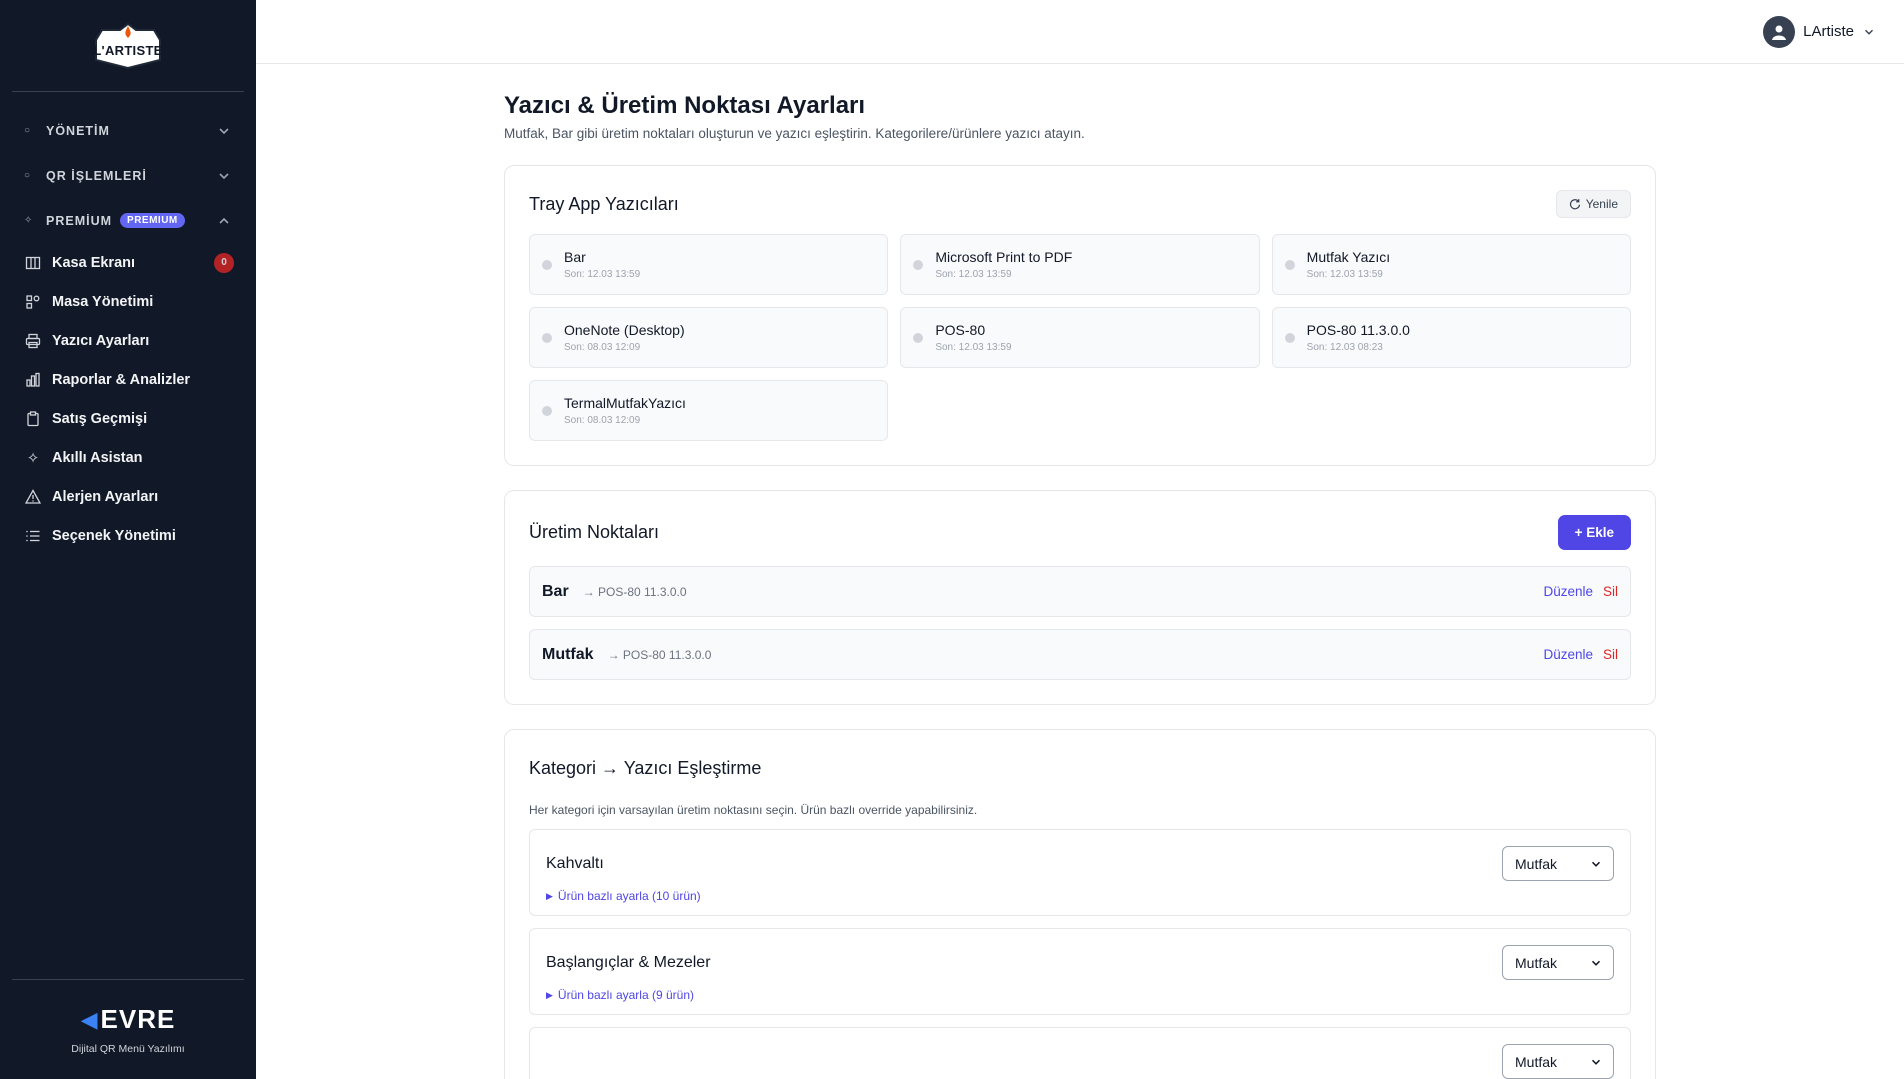 The image size is (1904, 1079). What do you see at coordinates (105, 496) in the screenshot?
I see `sidebar-item-label: Alerjen Ayarları` at bounding box center [105, 496].